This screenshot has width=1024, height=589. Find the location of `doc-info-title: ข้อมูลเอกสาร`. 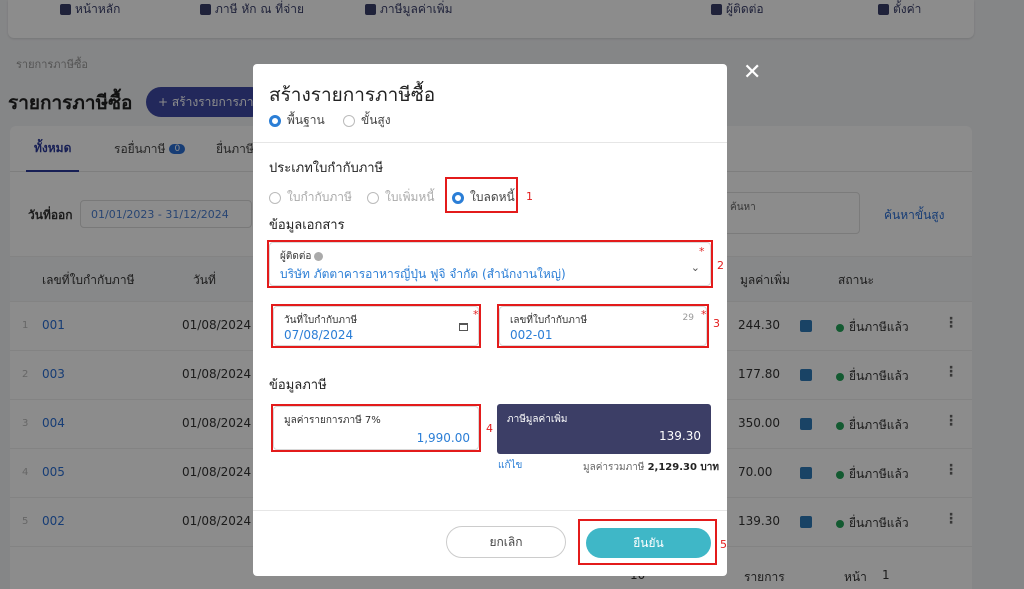

doc-info-title: ข้อมูลเอกสาร is located at coordinates (307, 225).